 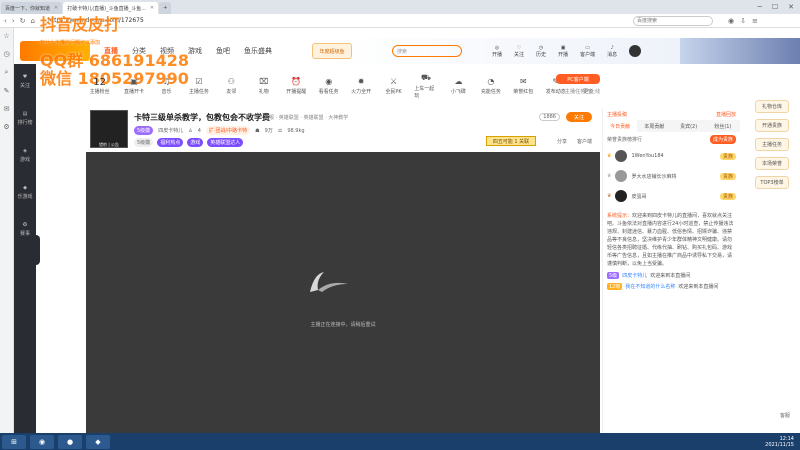 What do you see at coordinates (541, 51) in the screenshot?
I see `header-item-history: ◷ 历史` at bounding box center [541, 51].